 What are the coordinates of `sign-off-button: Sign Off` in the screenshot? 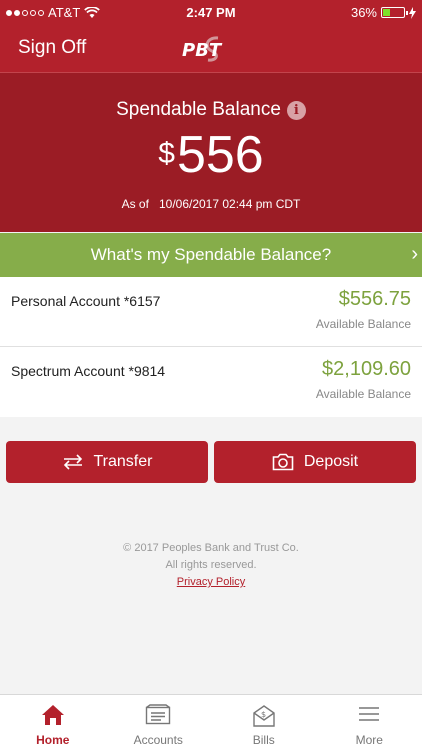 It's located at (52, 48).